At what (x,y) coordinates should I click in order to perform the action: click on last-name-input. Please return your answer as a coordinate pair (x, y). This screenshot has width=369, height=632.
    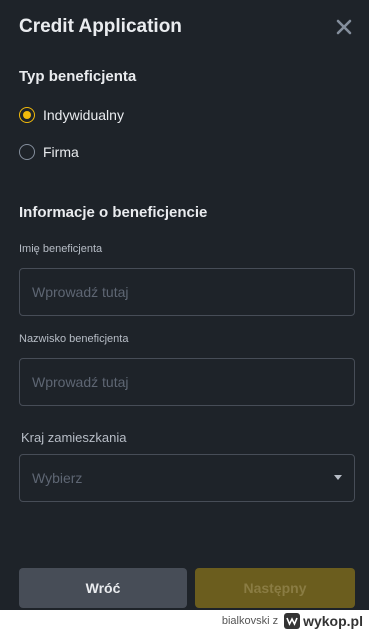
    Looking at the image, I should click on (187, 382).